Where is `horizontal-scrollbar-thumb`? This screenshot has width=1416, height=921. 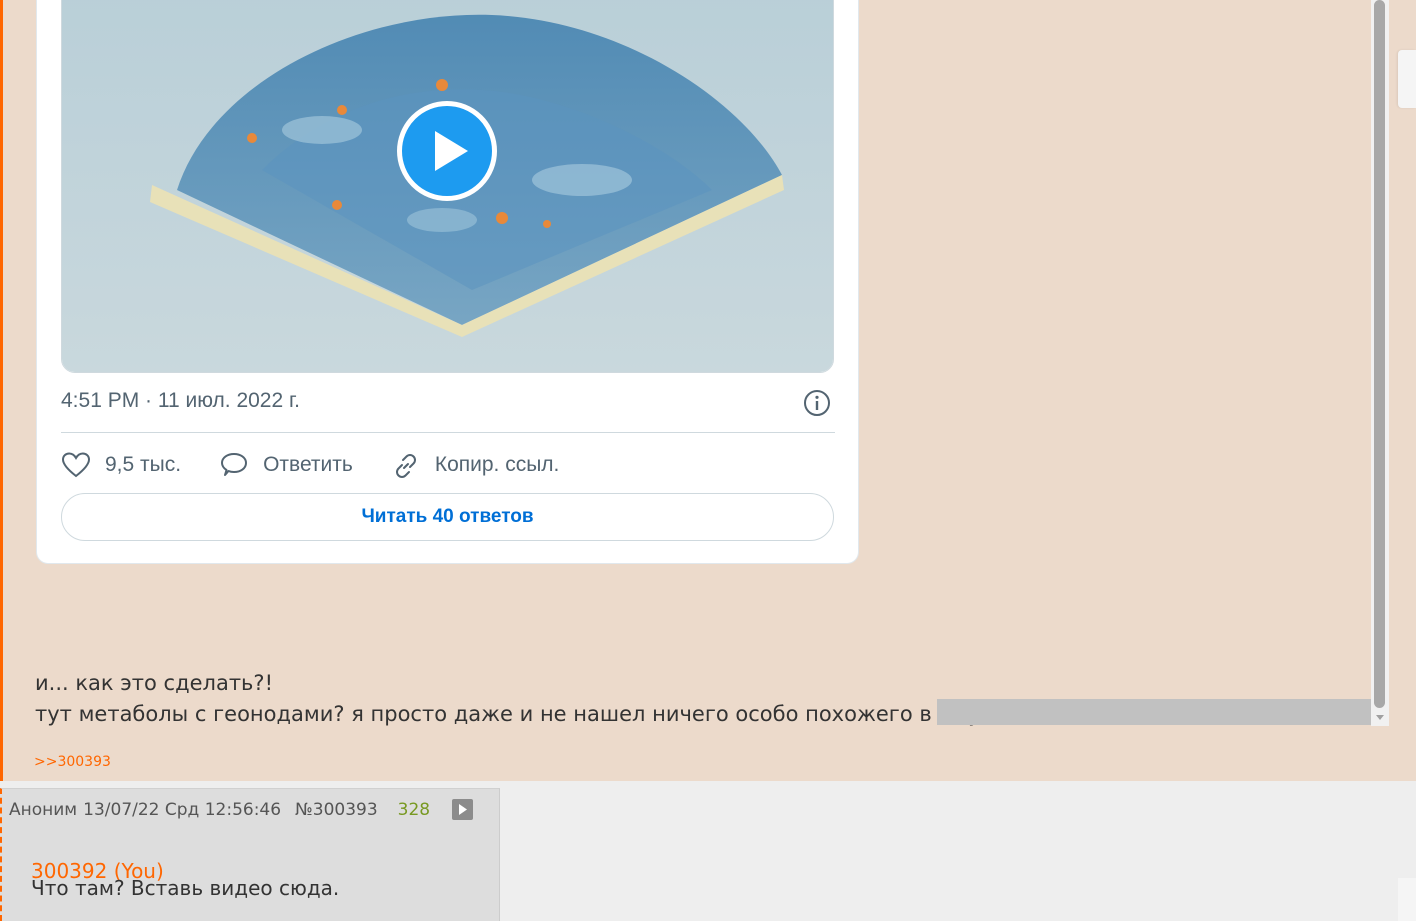 horizontal-scrollbar-thumb is located at coordinates (1154, 712).